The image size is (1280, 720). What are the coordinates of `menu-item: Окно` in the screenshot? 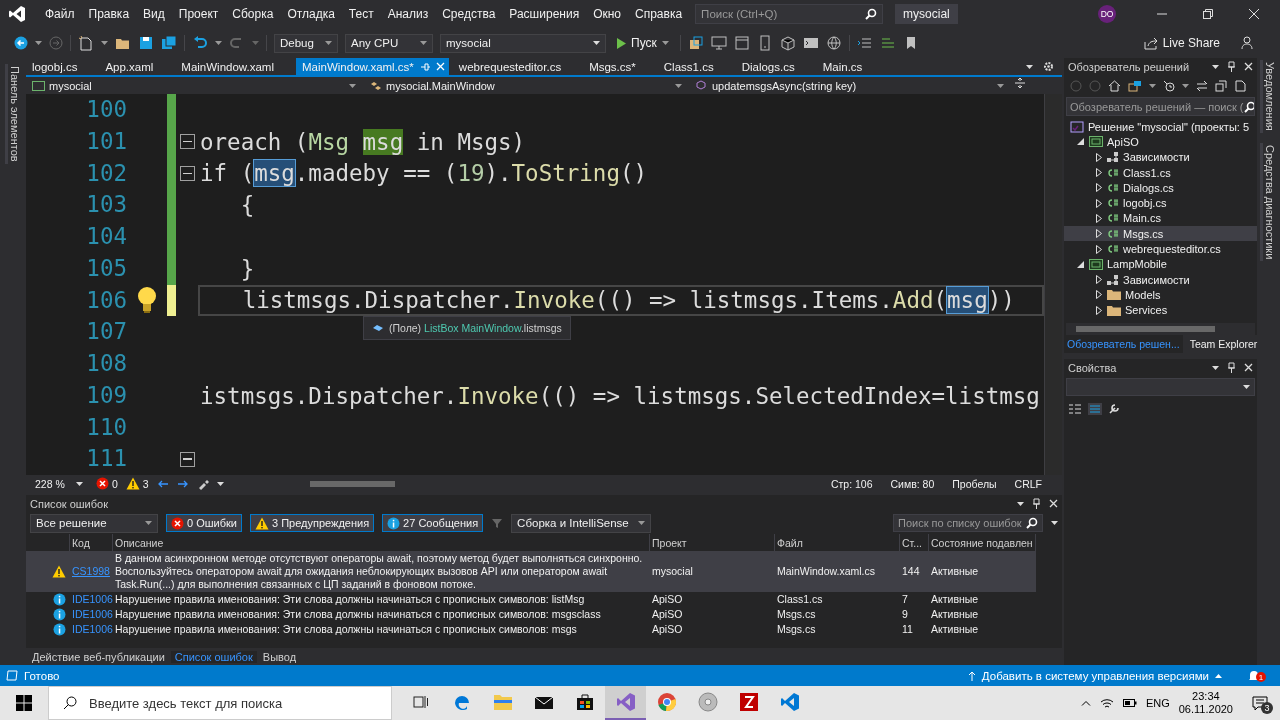 It's located at (607, 14).